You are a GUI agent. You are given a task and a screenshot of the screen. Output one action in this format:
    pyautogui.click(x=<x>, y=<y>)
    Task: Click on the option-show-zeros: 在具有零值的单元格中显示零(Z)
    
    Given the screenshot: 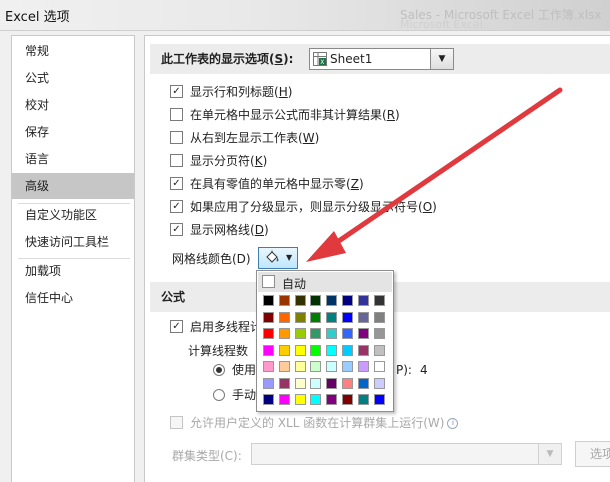 What is the action you would take?
    pyautogui.click(x=267, y=185)
    